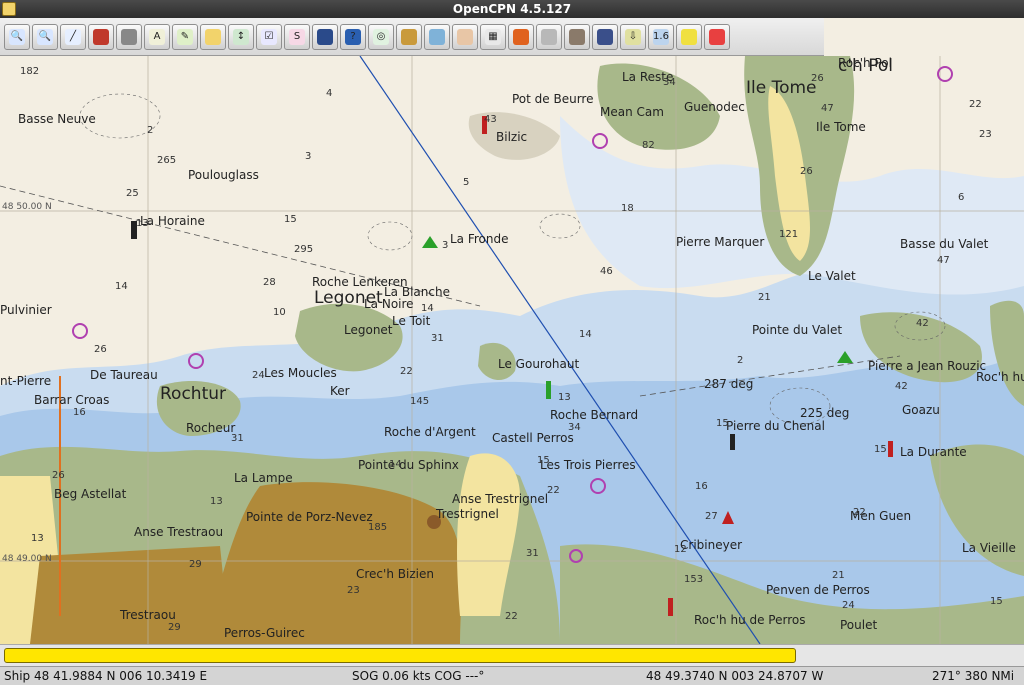 The width and height of the screenshot is (1024, 685). I want to click on place-basse-du-valet: Basse du Valet, so click(944, 244).